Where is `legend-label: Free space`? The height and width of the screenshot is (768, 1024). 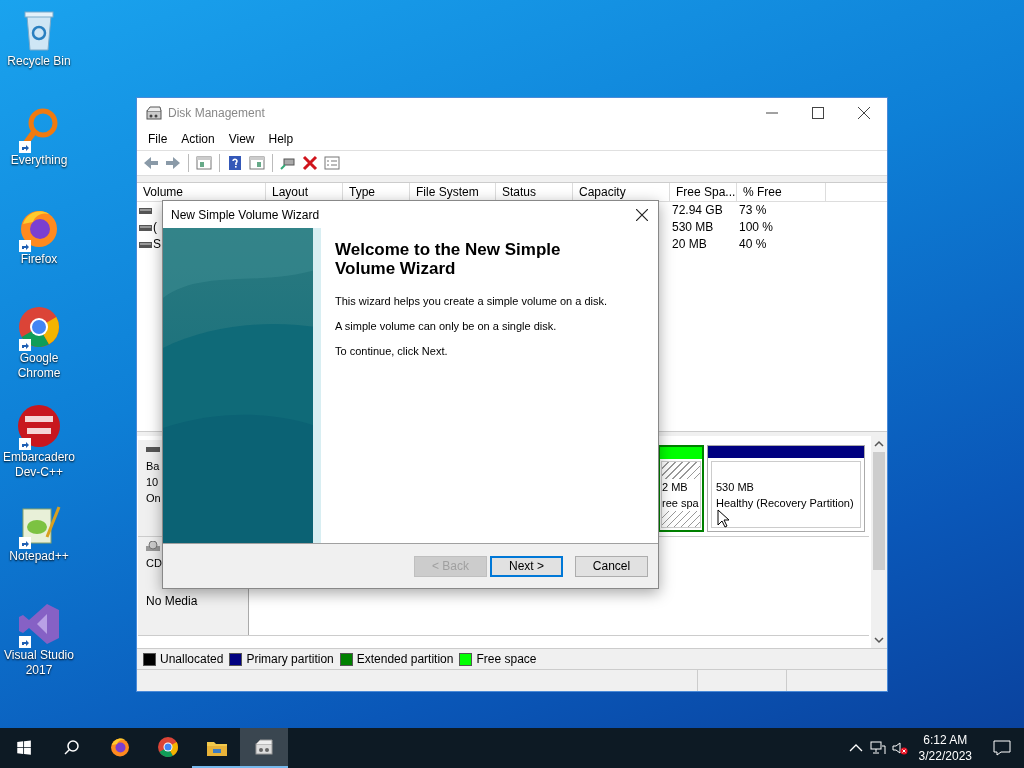 legend-label: Free space is located at coordinates (506, 659).